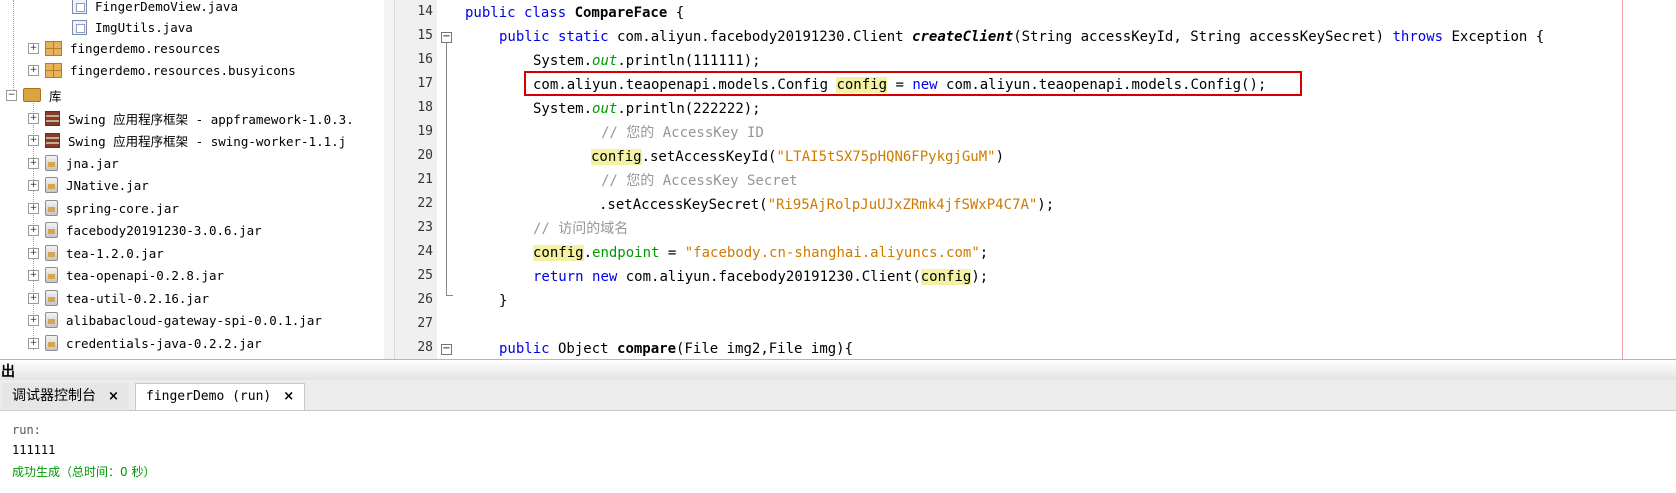 The height and width of the screenshot is (493, 1676). I want to click on java-file-icon, so click(79, 27).